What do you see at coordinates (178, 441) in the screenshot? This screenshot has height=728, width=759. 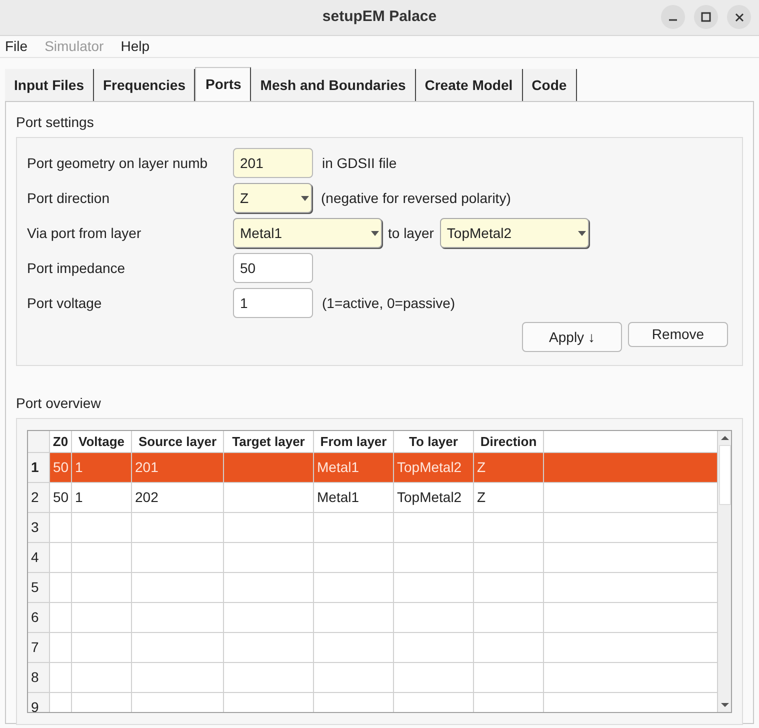 I see `column-header: Source layer` at bounding box center [178, 441].